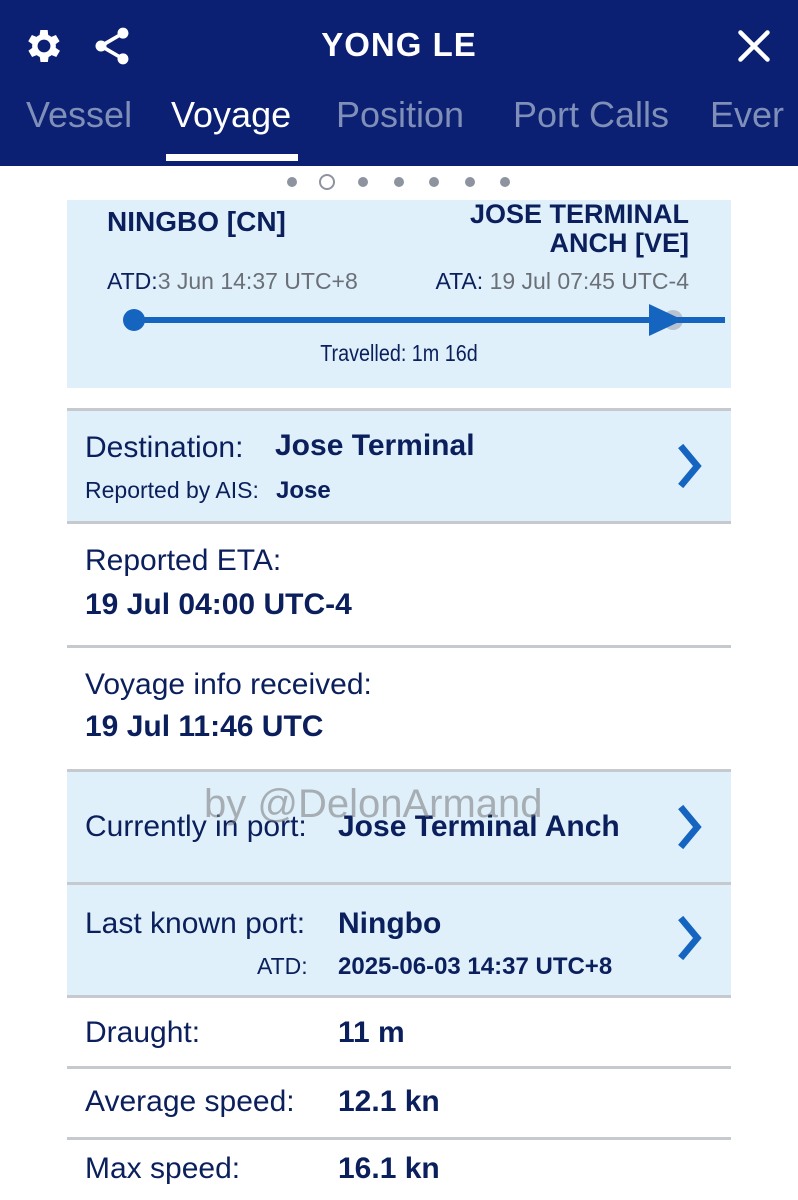  I want to click on destination-port: JOSE TERMINAL ANCH [VE], so click(529, 229).